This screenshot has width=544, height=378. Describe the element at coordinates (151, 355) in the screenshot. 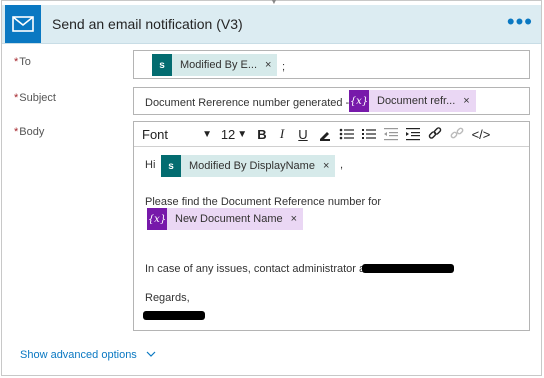

I see `chevron-down-icon` at that location.